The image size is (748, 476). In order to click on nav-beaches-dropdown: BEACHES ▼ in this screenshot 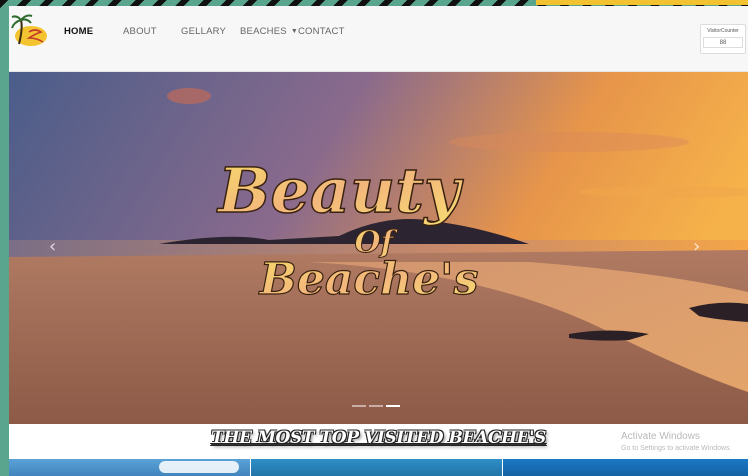, I will do `click(269, 31)`.